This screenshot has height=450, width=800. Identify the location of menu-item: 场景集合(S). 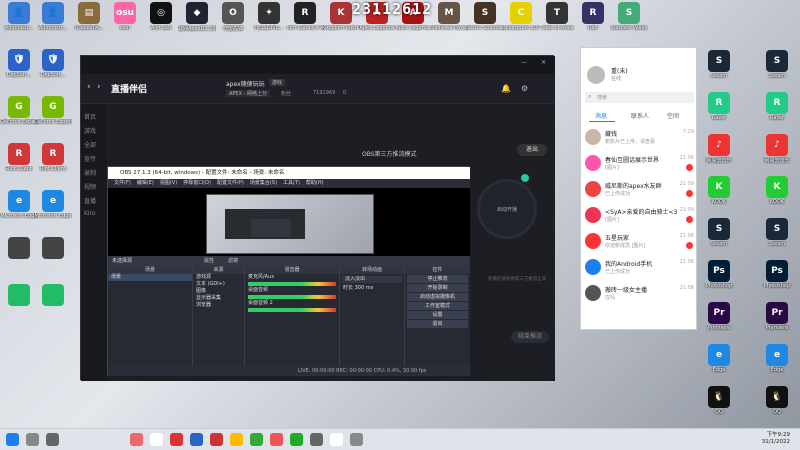
(263, 183).